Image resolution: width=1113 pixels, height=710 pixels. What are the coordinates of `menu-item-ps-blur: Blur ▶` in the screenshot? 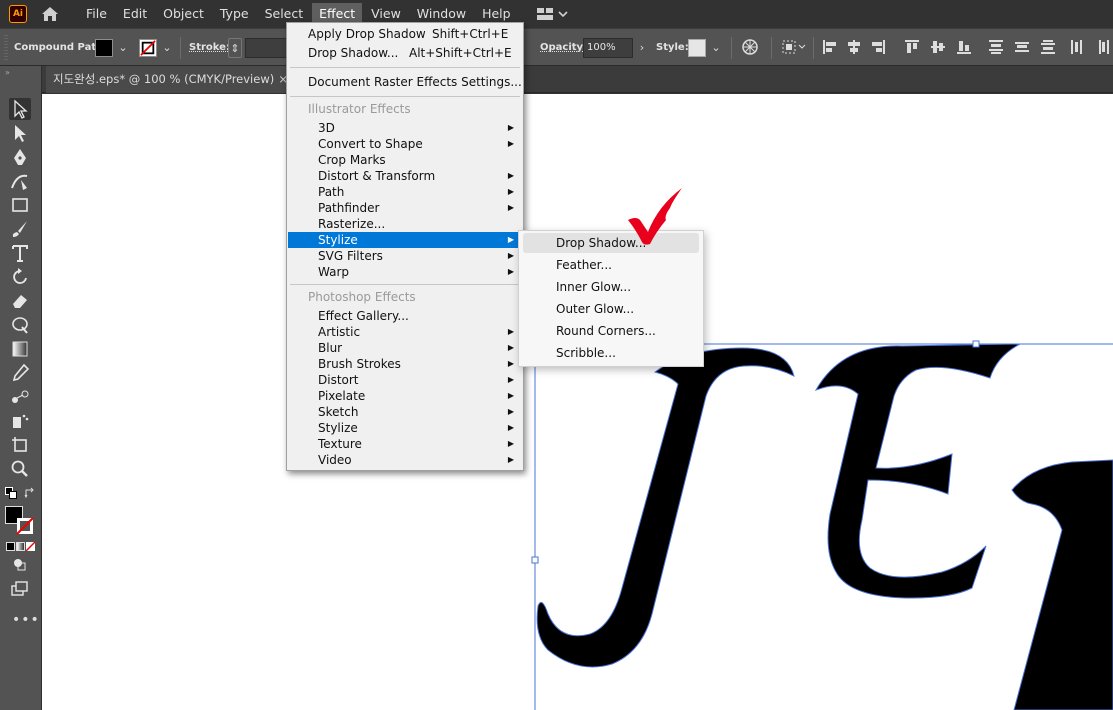 It's located at (405, 348).